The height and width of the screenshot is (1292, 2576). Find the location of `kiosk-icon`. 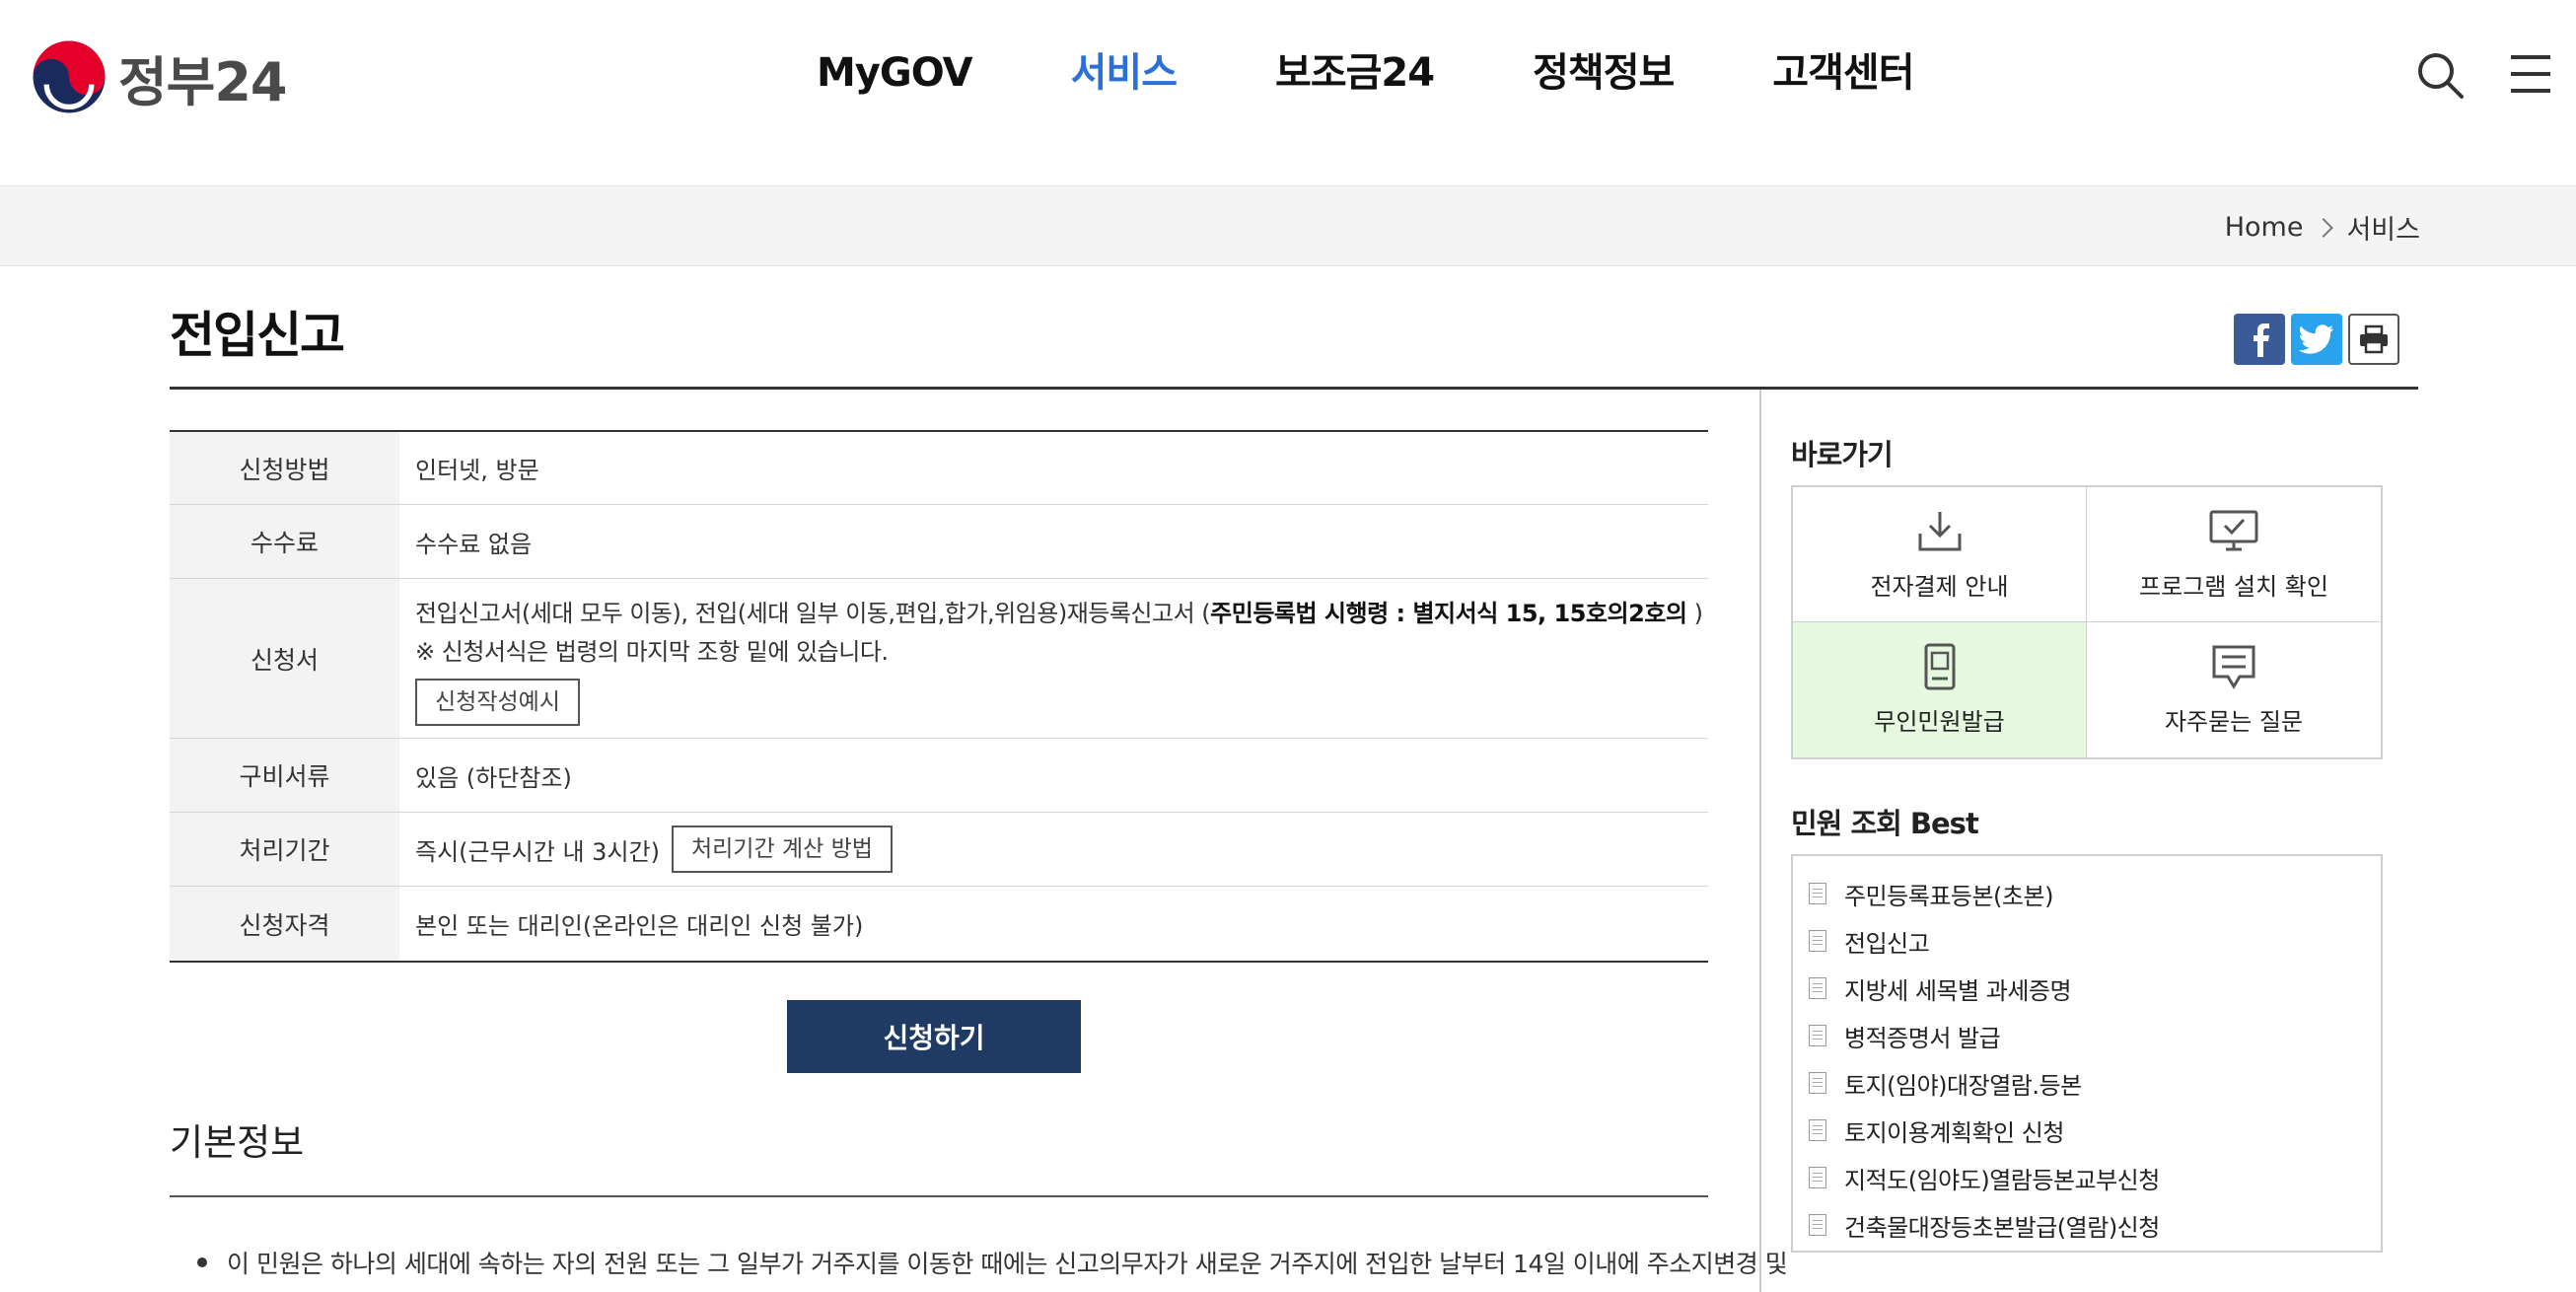

kiosk-icon is located at coordinates (1940, 666).